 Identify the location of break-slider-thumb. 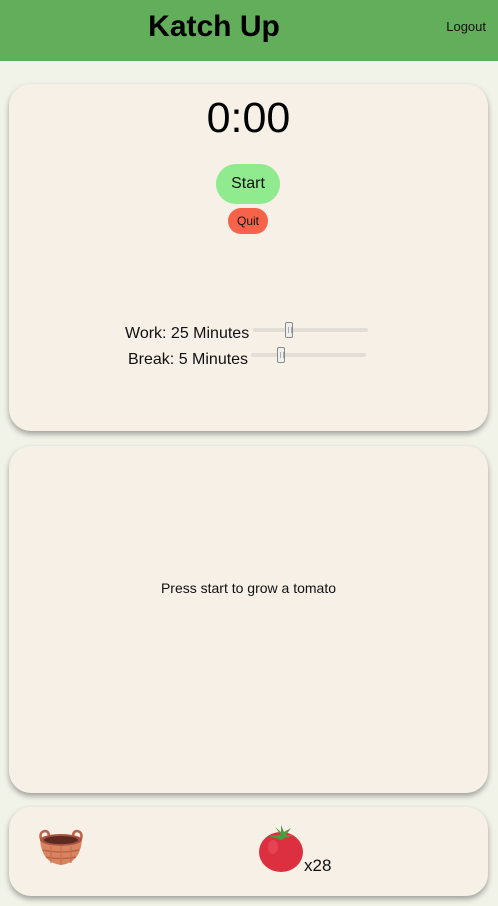
(281, 355).